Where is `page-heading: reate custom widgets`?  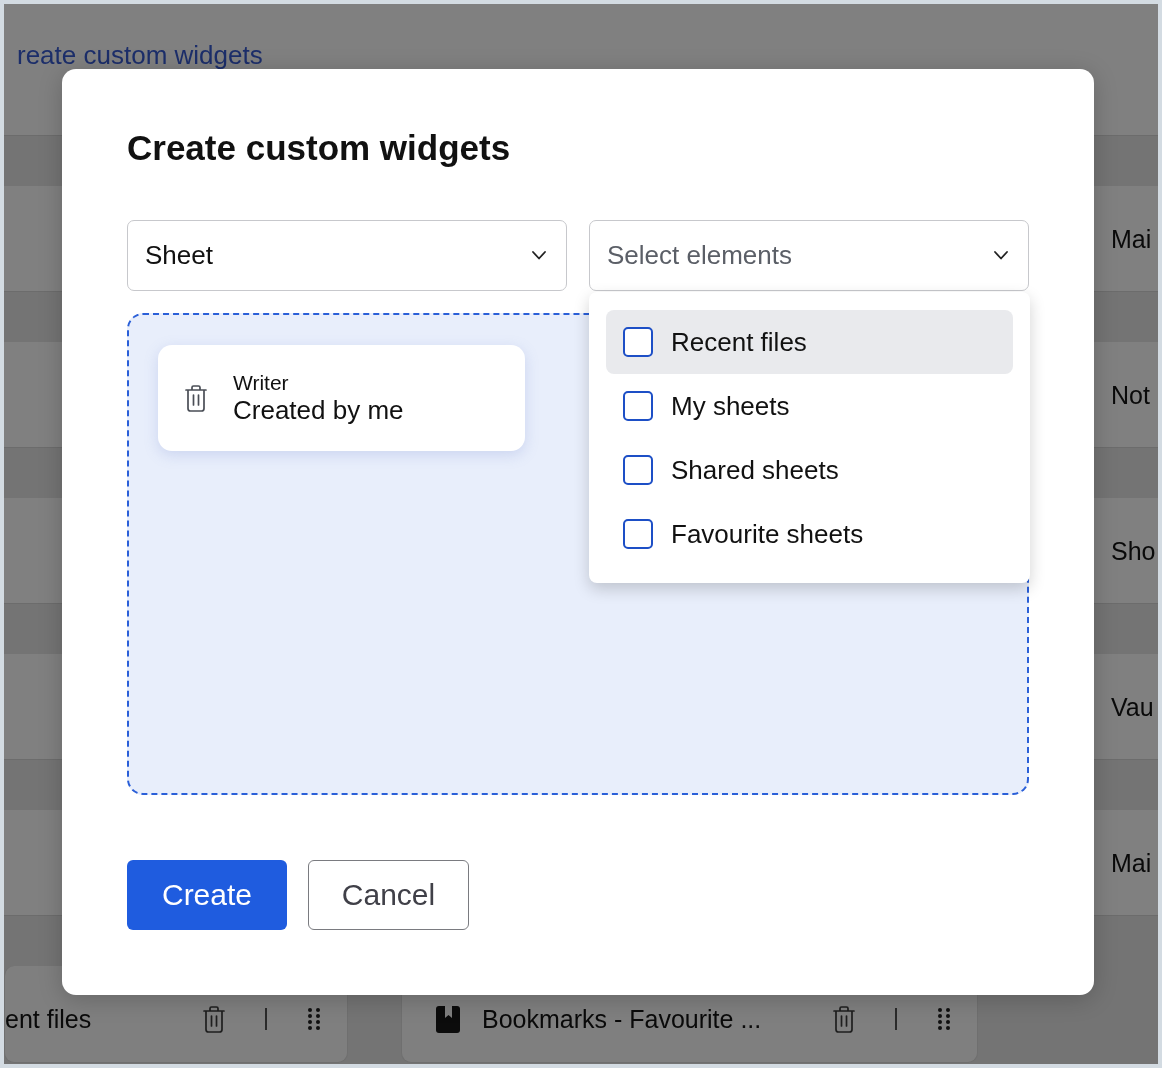
page-heading: reate custom widgets is located at coordinates (140, 55).